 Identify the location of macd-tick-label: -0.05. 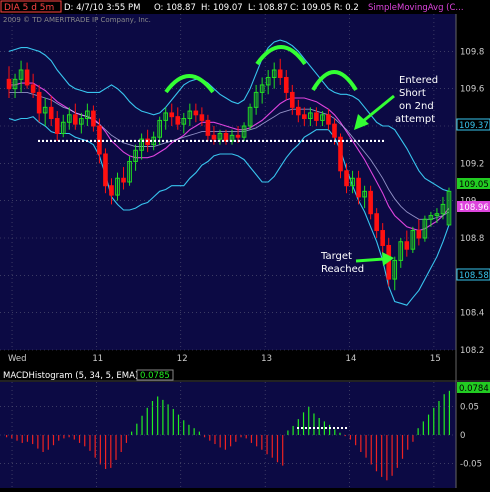
(471, 464).